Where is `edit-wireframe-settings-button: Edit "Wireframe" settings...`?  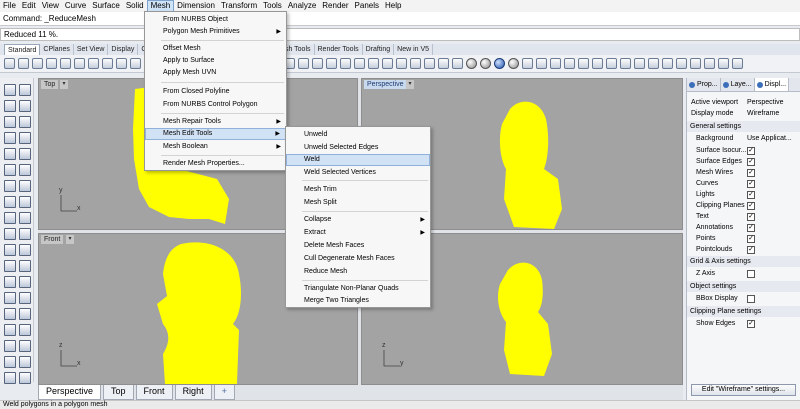
edit-wireframe-settings-button: Edit "Wireframe" settings... is located at coordinates (743, 390).